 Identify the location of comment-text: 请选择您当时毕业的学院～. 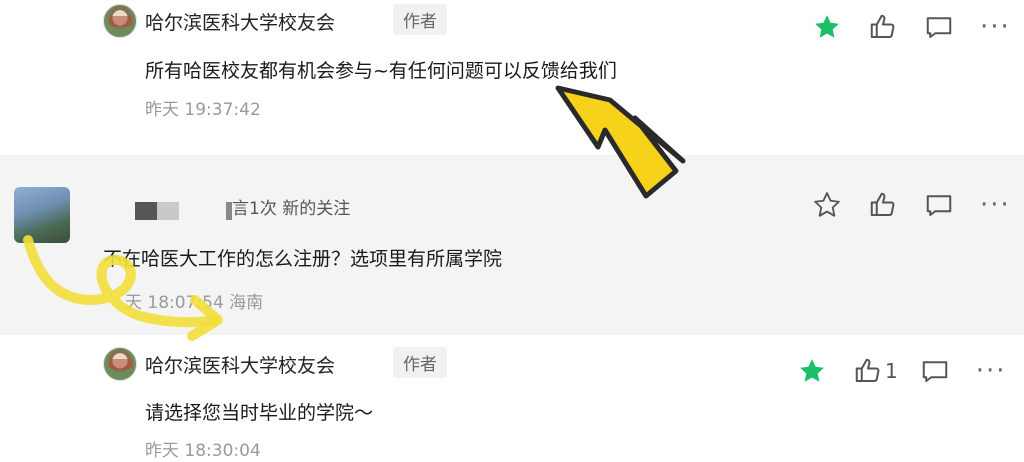
(259, 413).